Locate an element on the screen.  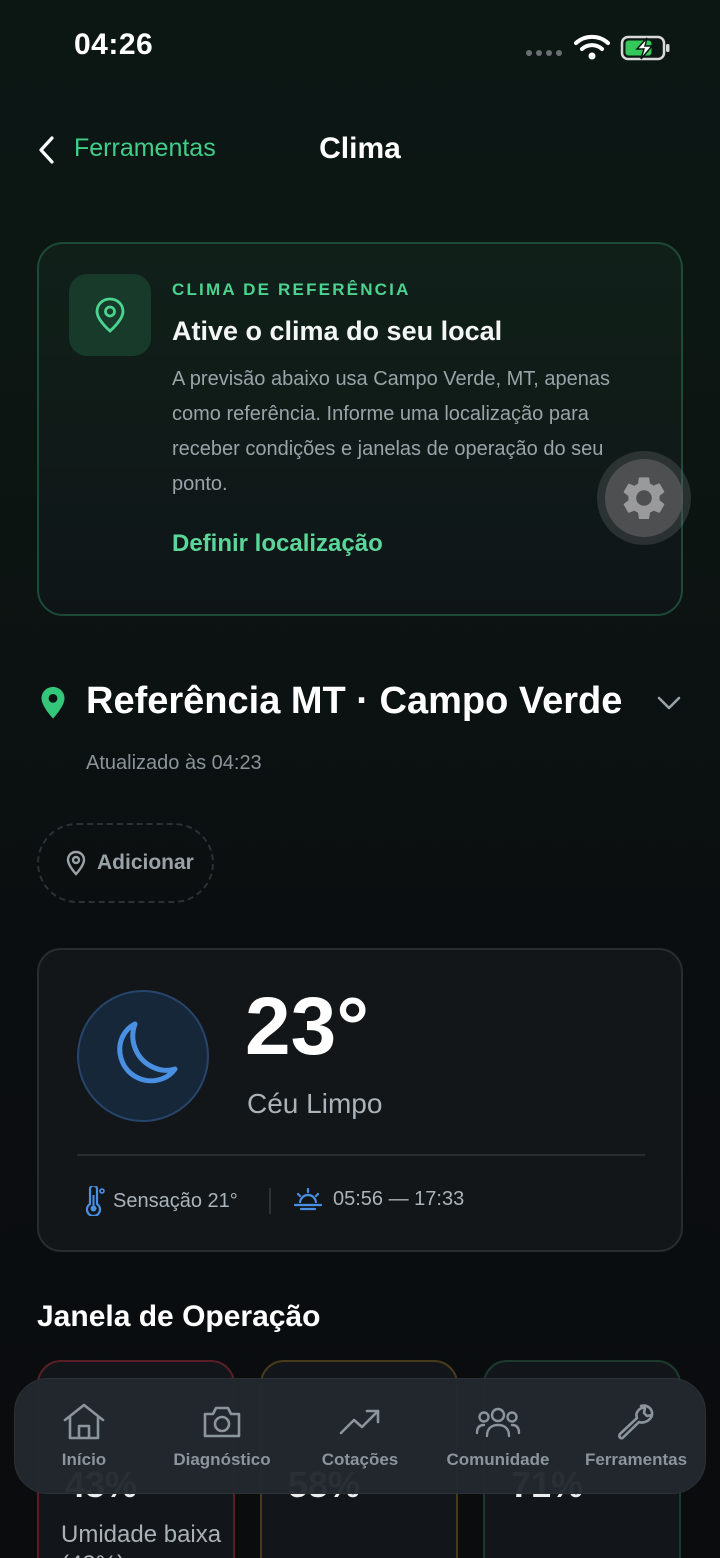
moon-icon is located at coordinates (147, 1052).